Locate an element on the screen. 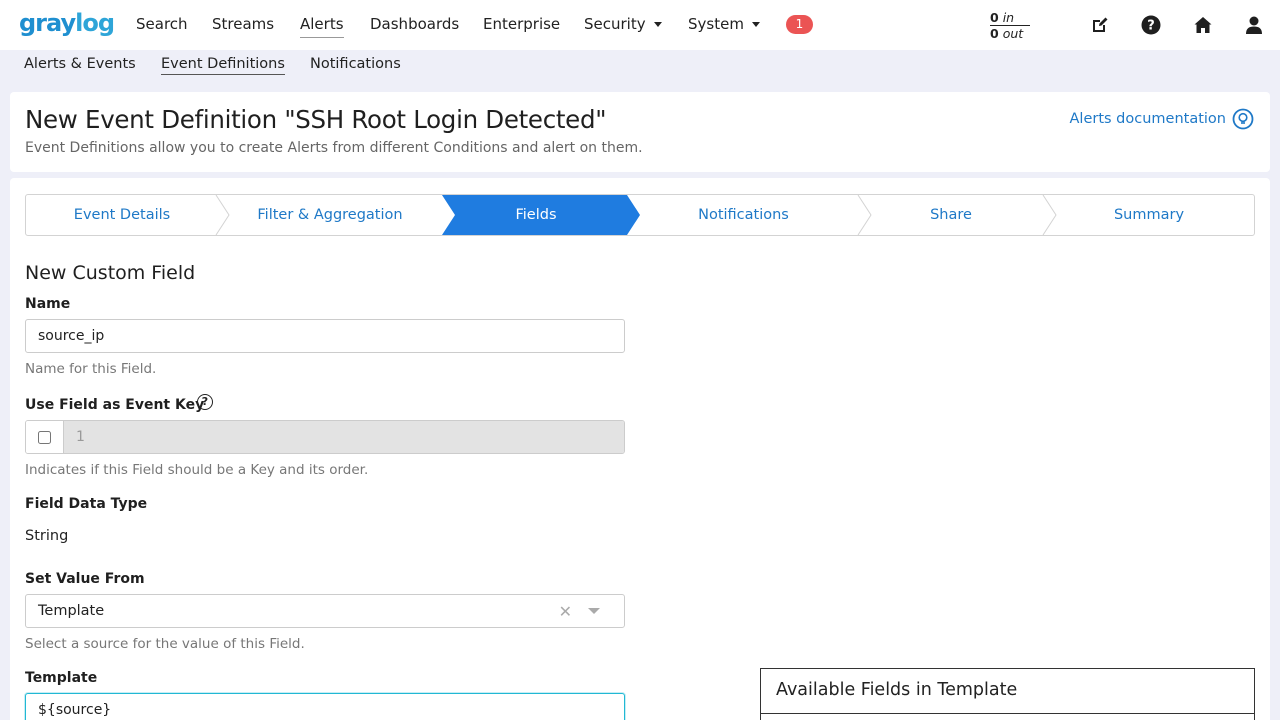  section-title: New Custom Field is located at coordinates (110, 273).